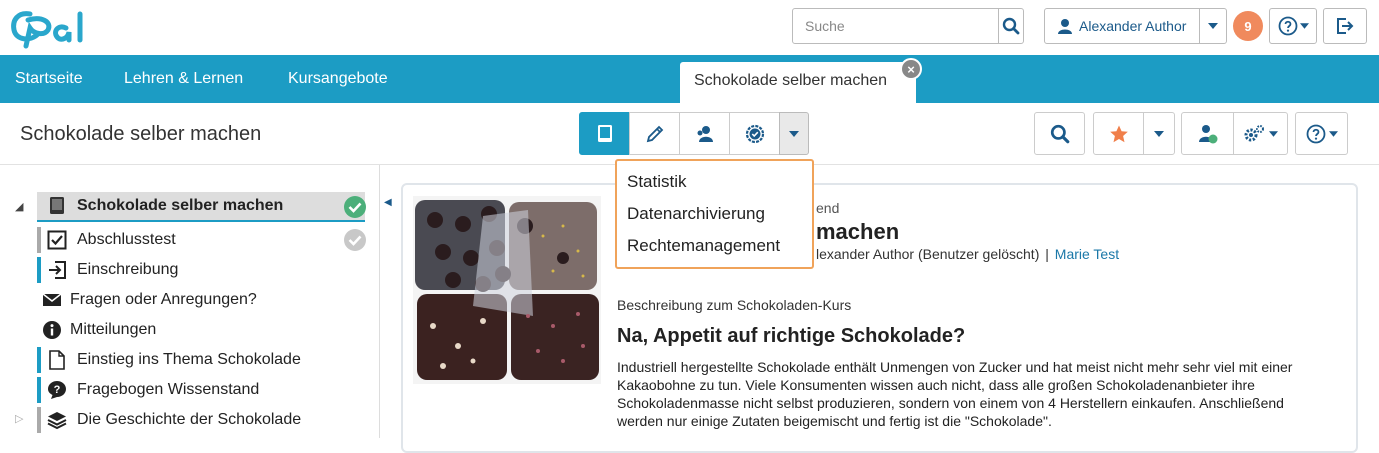 This screenshot has width=1379, height=453. Describe the element at coordinates (57, 240) in the screenshot. I see `checkbox-icon` at that location.